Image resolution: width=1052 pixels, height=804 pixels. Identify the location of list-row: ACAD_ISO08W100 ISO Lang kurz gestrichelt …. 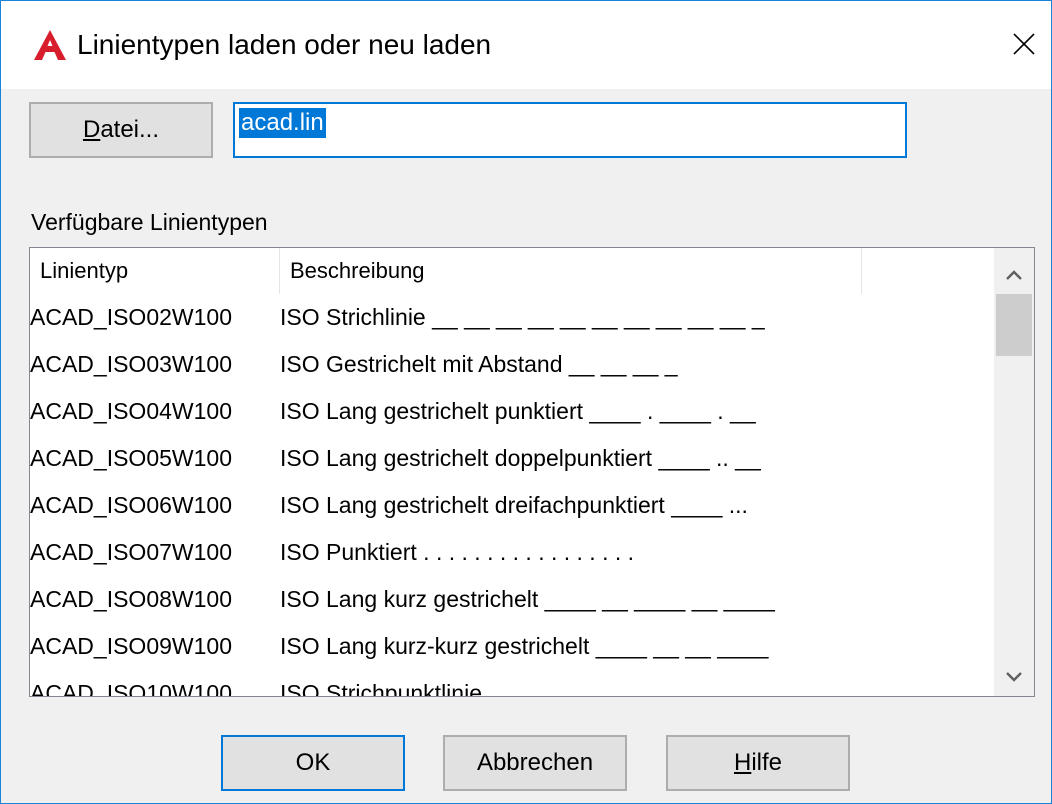
(512, 599).